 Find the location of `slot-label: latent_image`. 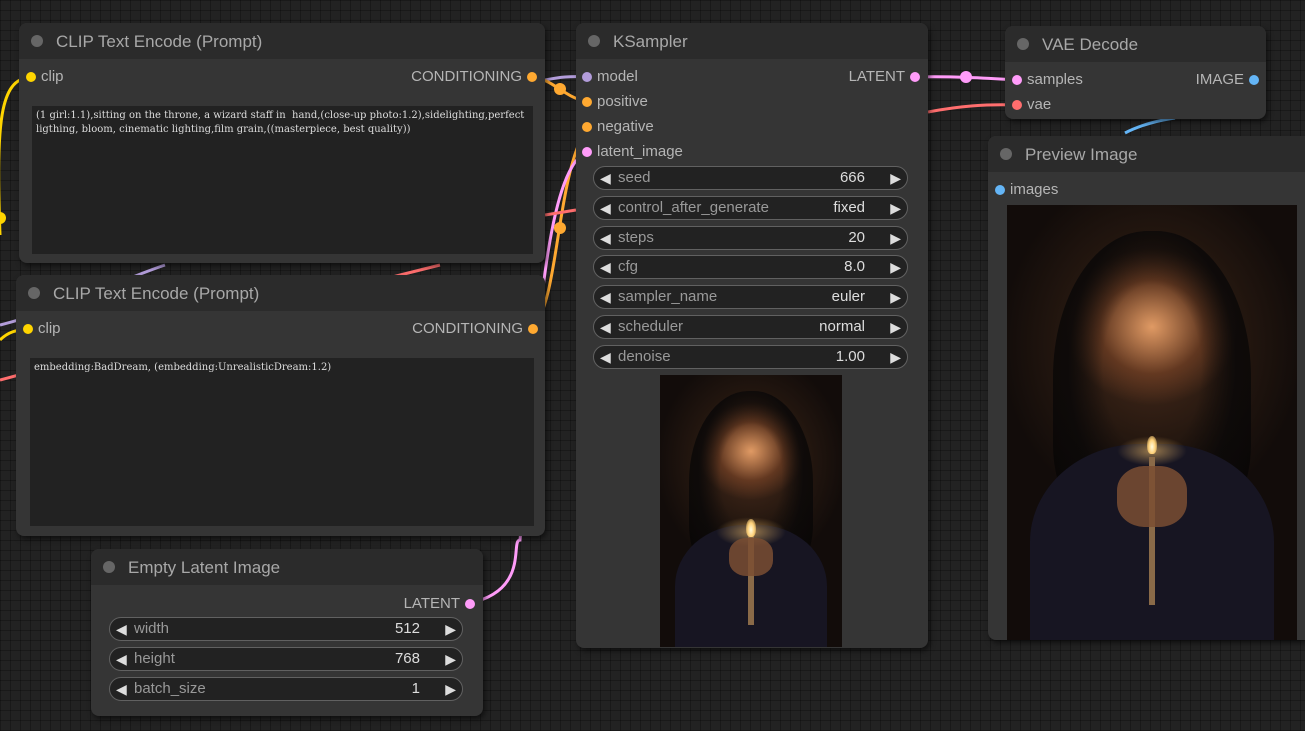

slot-label: latent_image is located at coordinates (640, 151).